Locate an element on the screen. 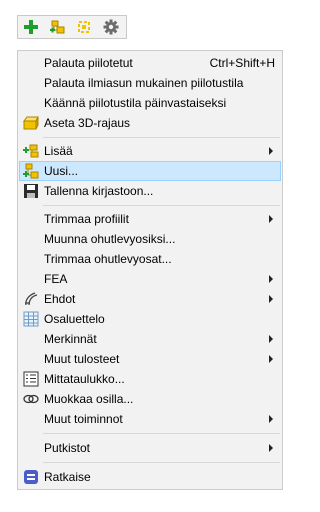 The height and width of the screenshot is (512, 320). menu-item-label: Merkinnät is located at coordinates (70, 339).